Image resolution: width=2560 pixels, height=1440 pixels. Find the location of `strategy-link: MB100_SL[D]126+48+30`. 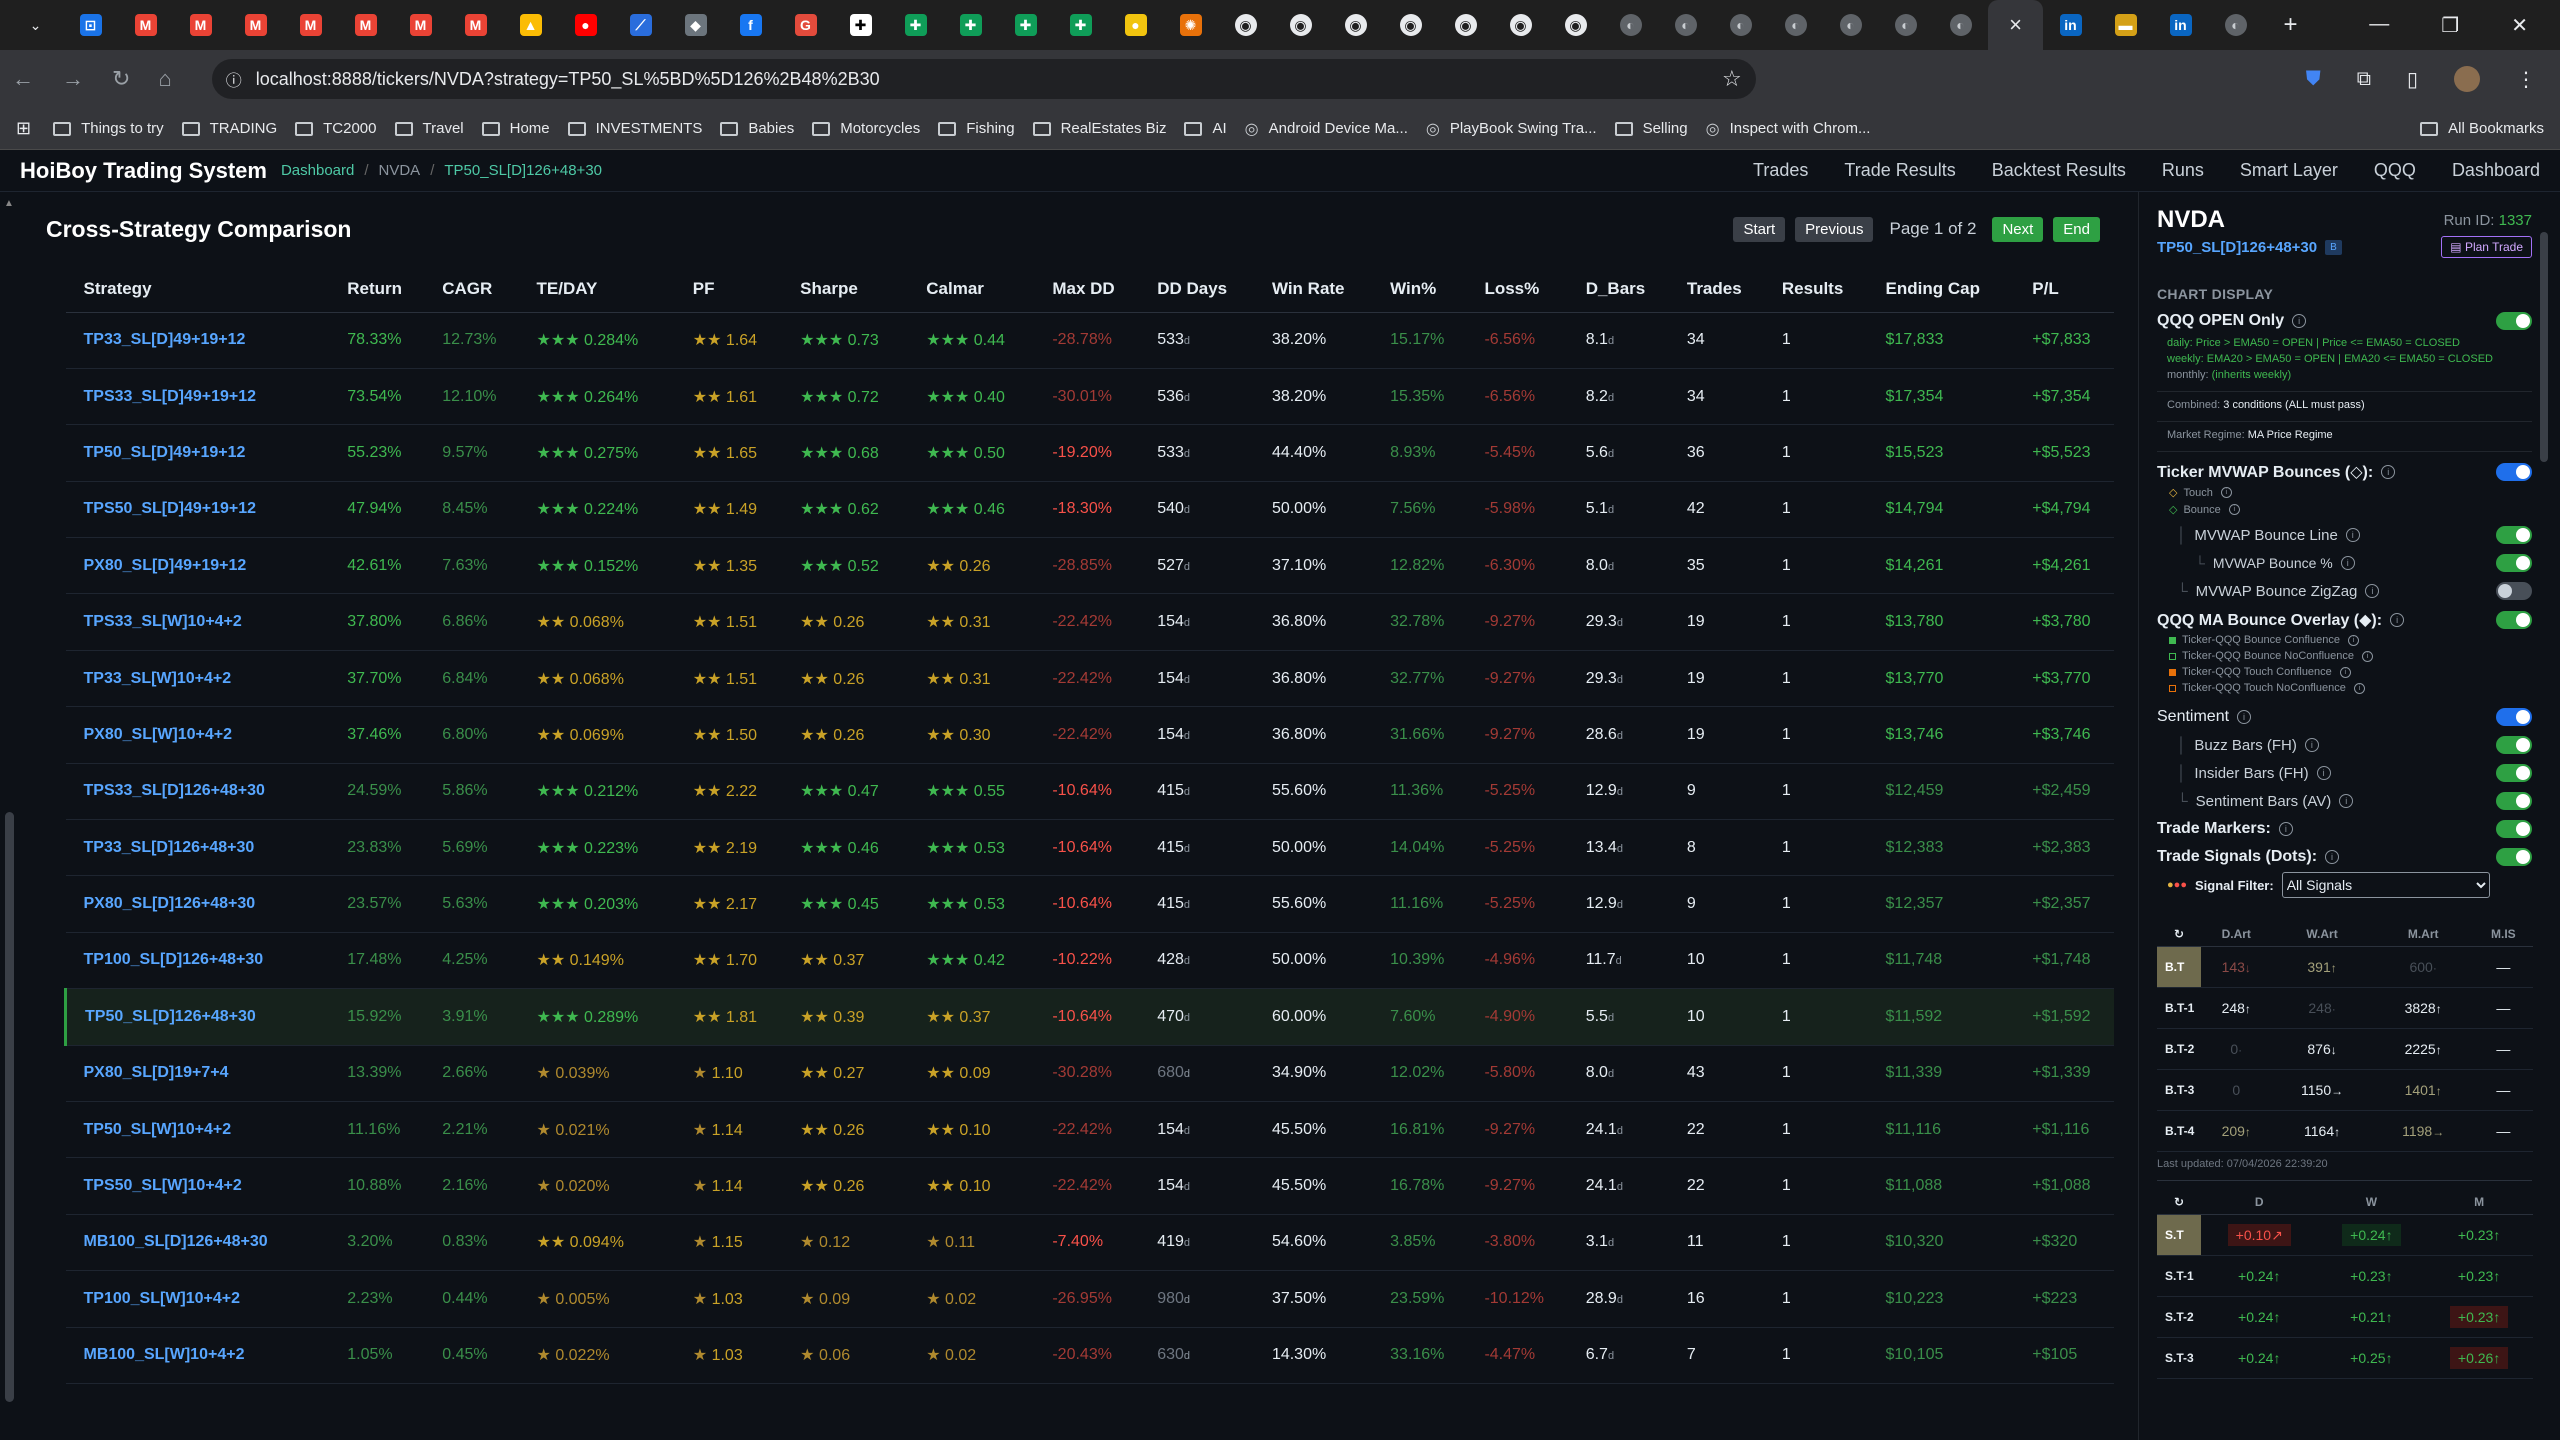

strategy-link: MB100_SL[D]126+48+30 is located at coordinates (197, 1243).